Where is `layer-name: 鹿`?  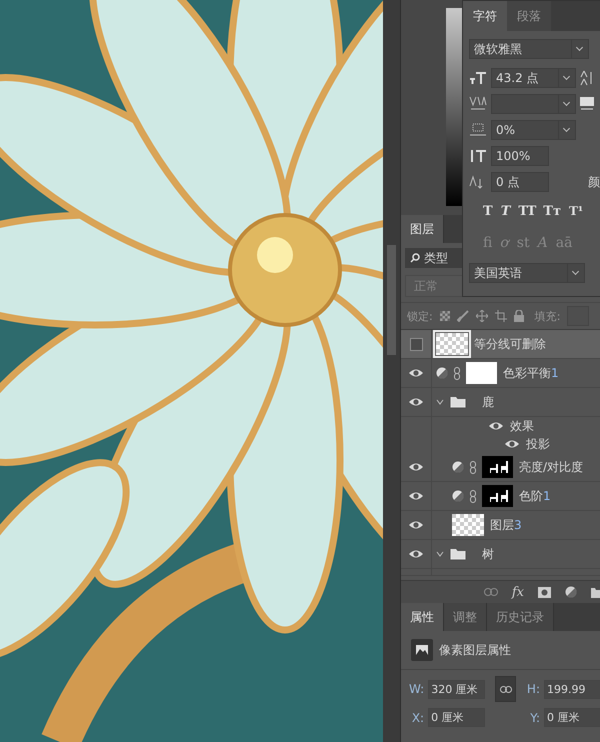
layer-name: 鹿 is located at coordinates (488, 402).